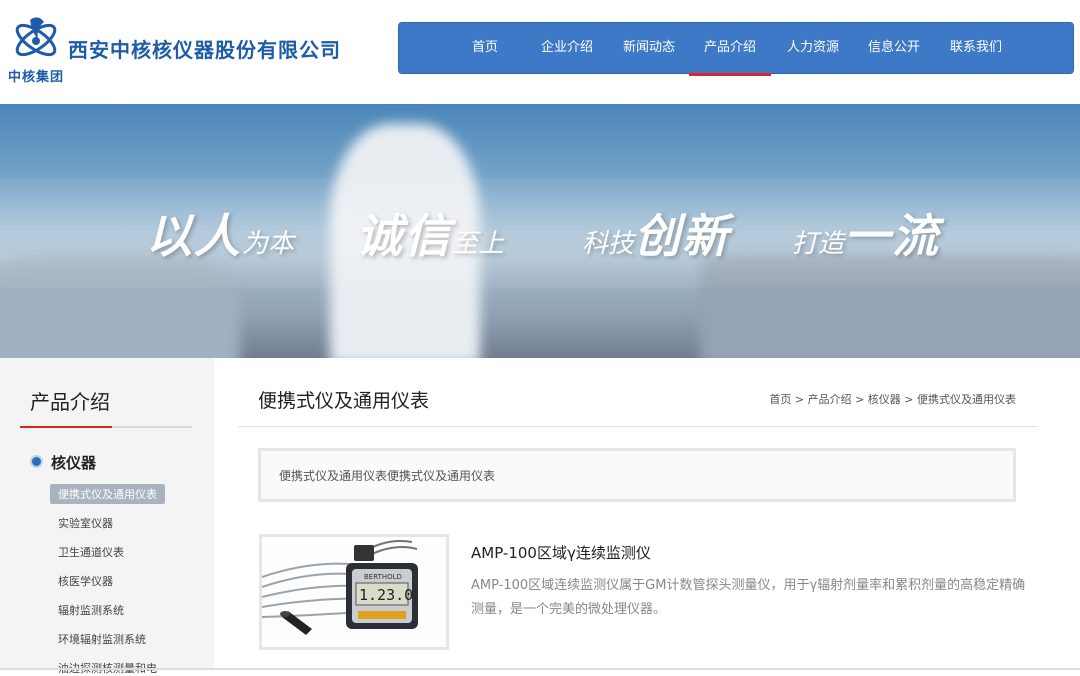 This screenshot has height=676, width=1080. I want to click on sidebar-category-nuclear-instruments: 核仪器, so click(63, 462).